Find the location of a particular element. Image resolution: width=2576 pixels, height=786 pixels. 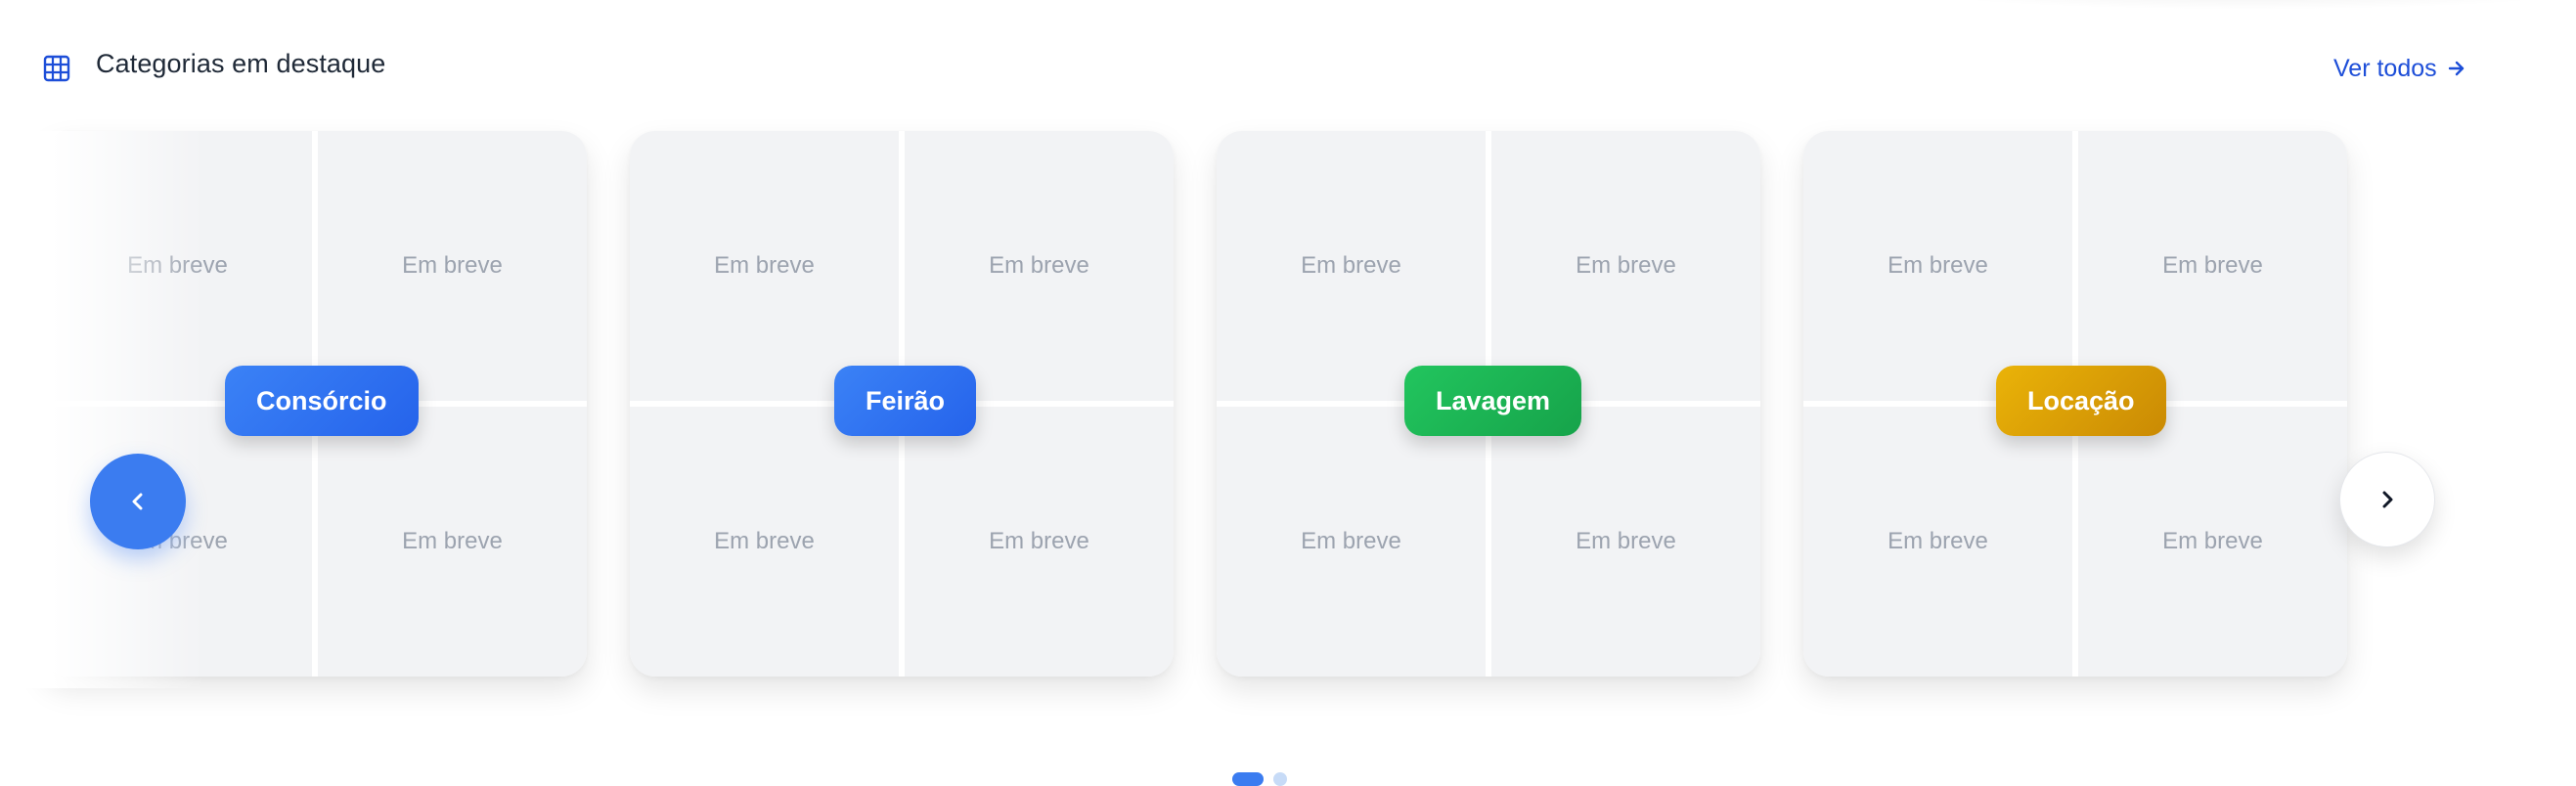

category-badge-lavagem: Lavagem is located at coordinates (1493, 401).